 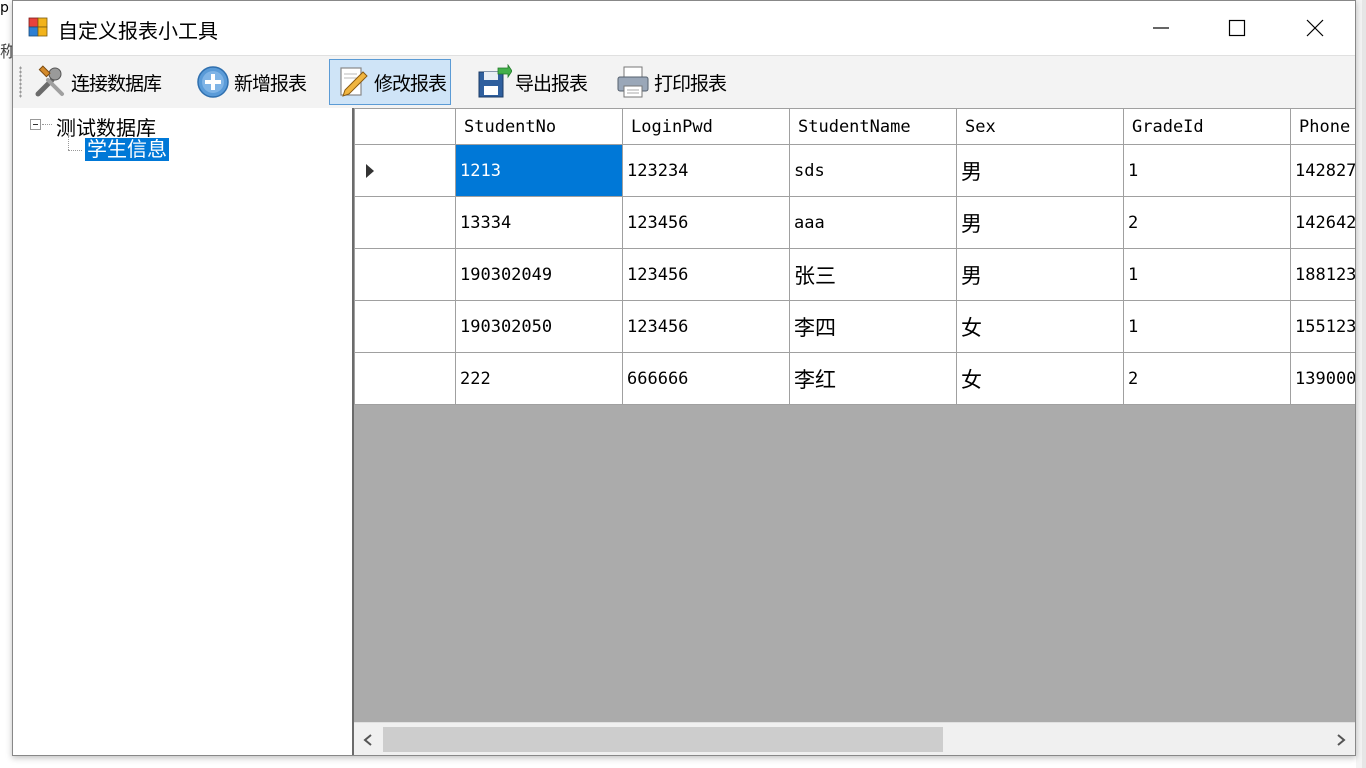 I want to click on collapse-toggle, so click(x=35, y=124).